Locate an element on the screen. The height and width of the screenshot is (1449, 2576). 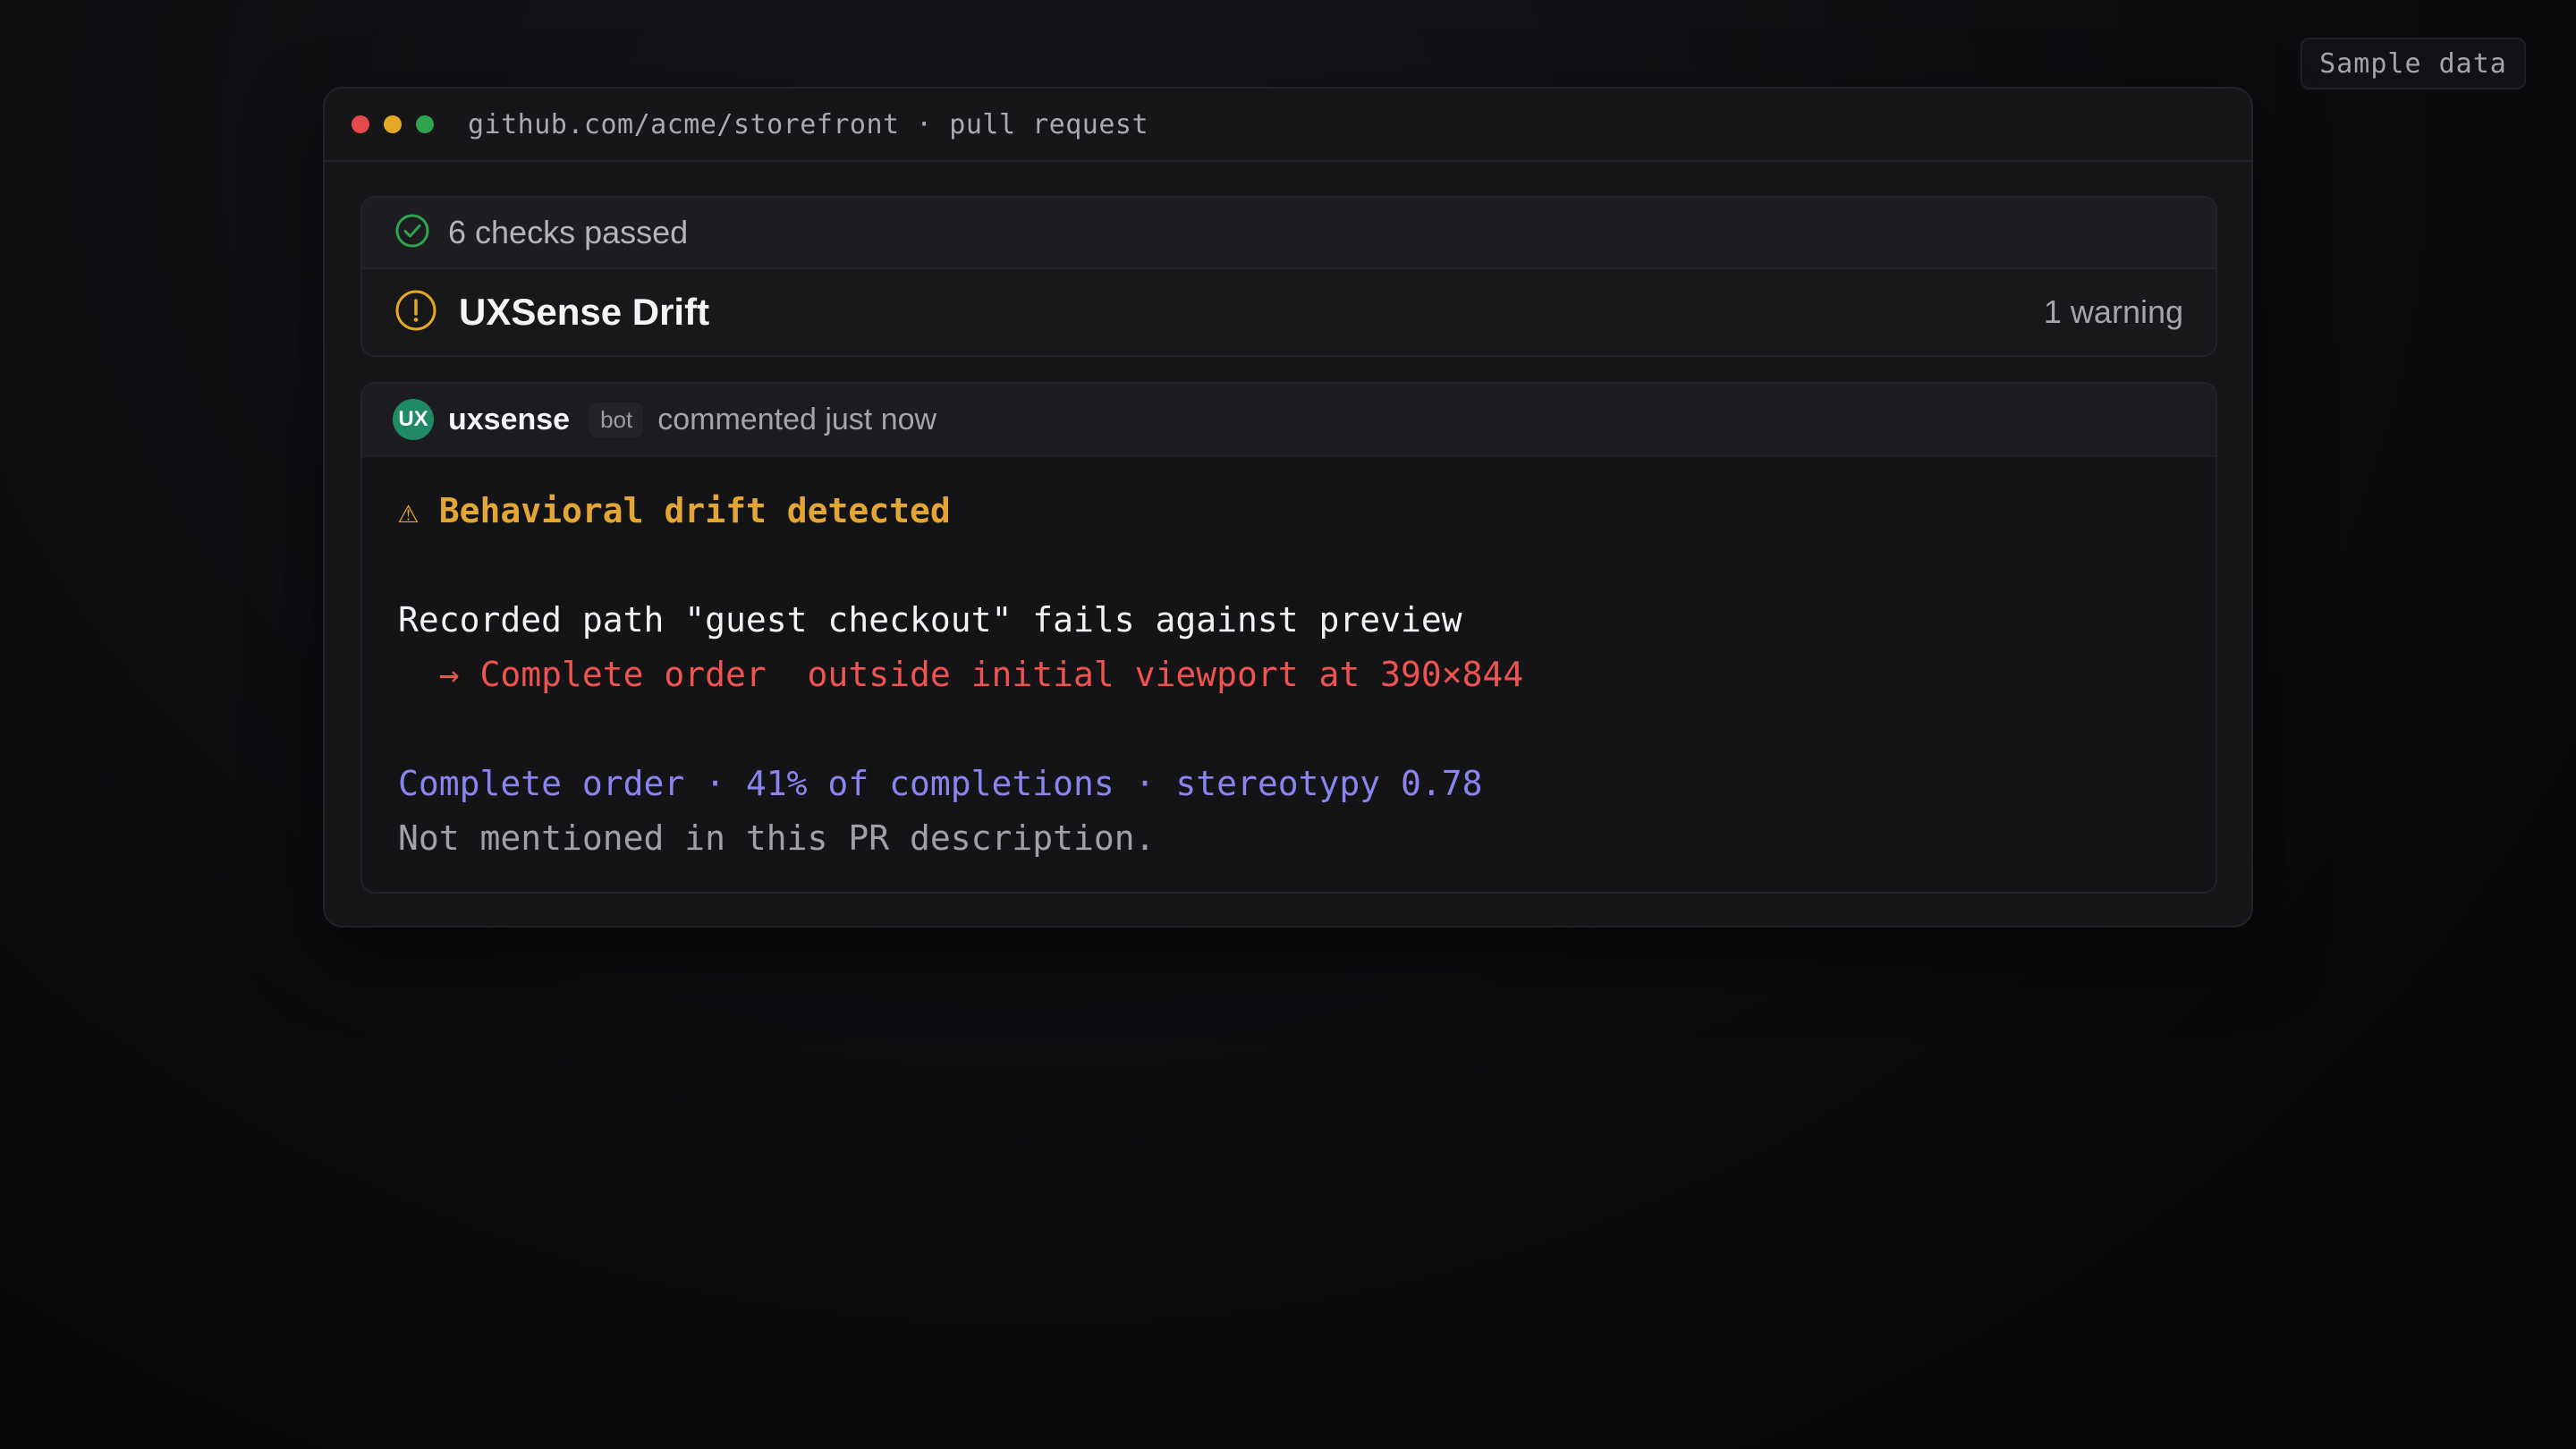
warning-circle-icon is located at coordinates (415, 312).